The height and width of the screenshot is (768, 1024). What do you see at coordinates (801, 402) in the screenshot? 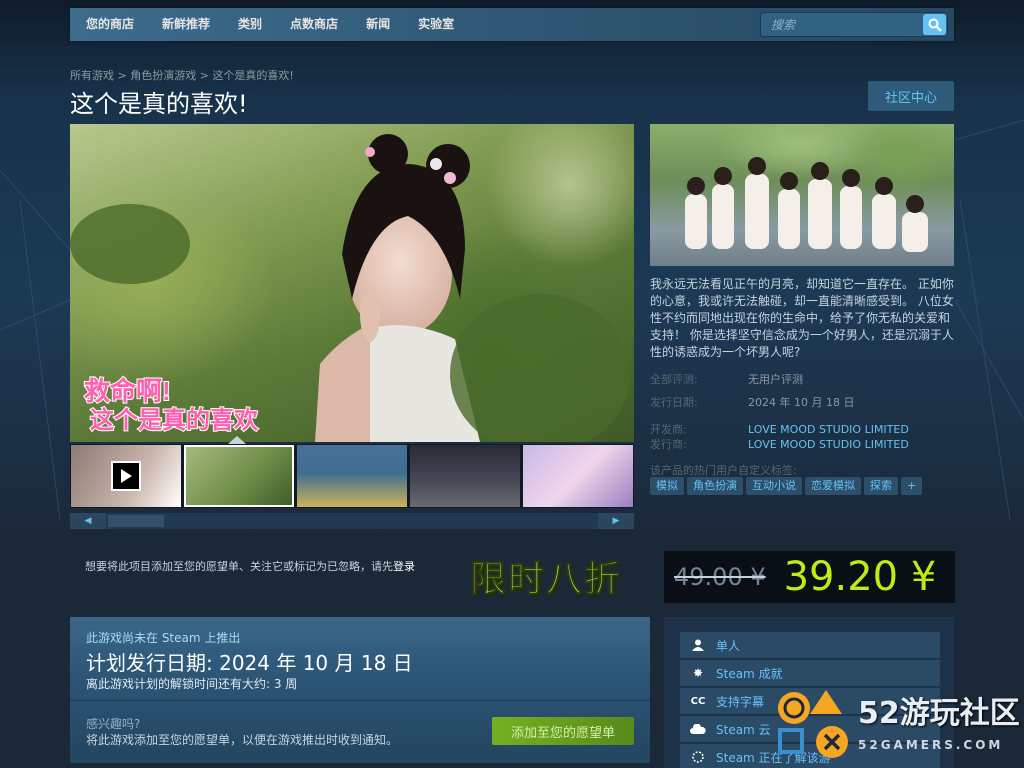
I see `release-value: 2024 年 10 月 18 日` at bounding box center [801, 402].